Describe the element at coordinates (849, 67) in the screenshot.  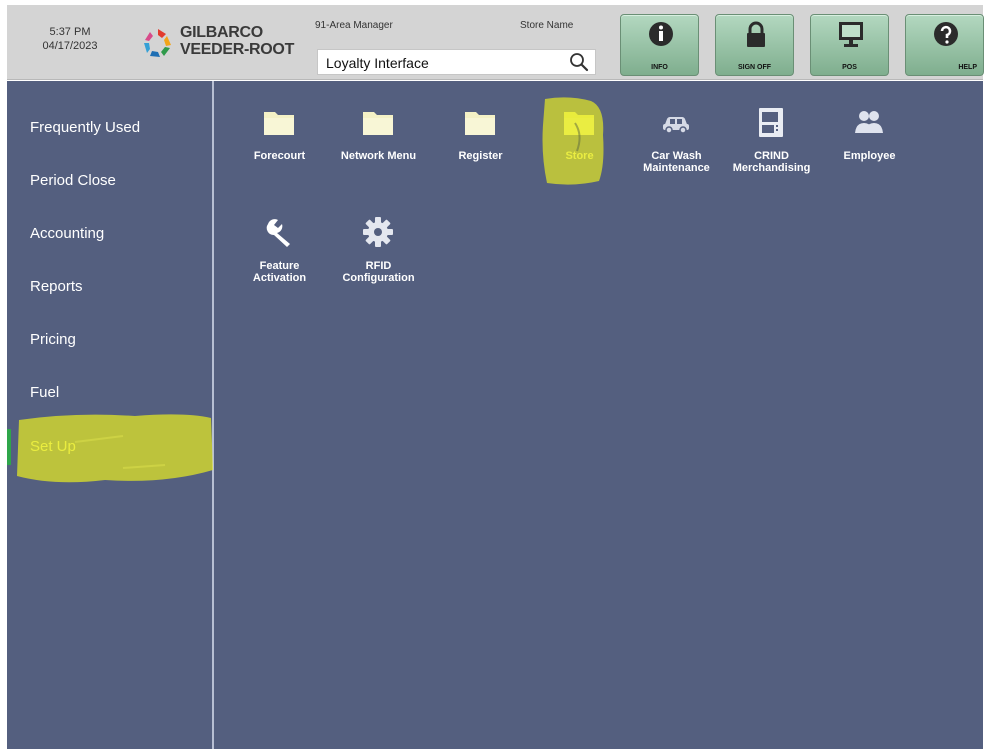
I see `pos-label: POS` at that location.